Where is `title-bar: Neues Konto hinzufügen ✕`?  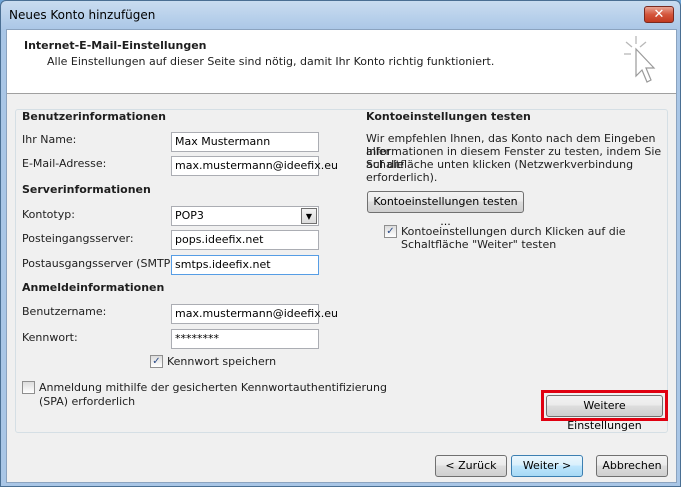
title-bar: Neues Konto hinzufügen ✕ is located at coordinates (340, 15).